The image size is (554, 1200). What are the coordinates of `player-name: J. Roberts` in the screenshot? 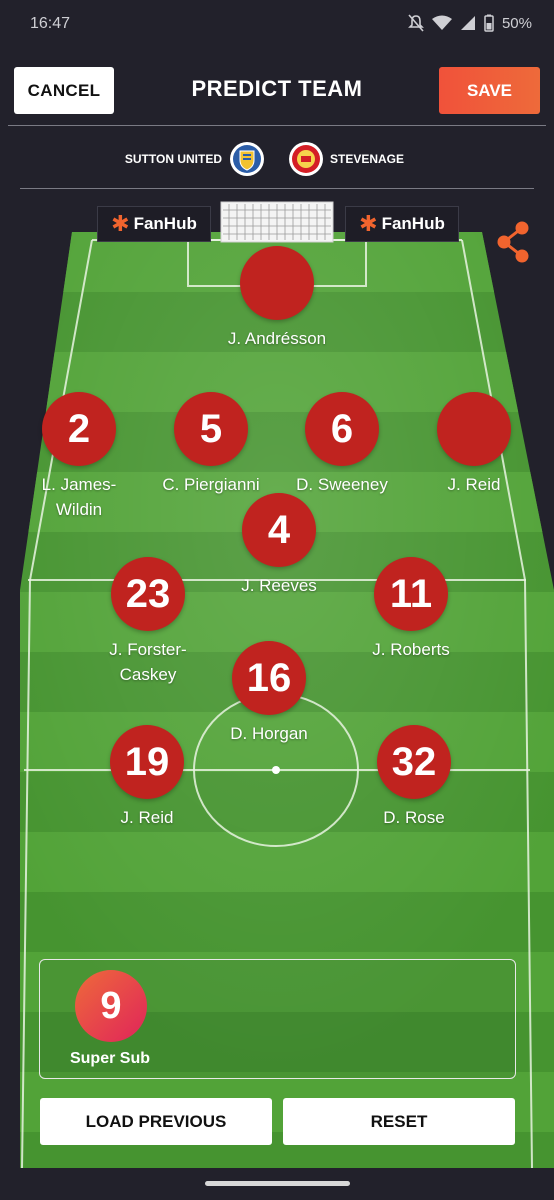 It's located at (411, 649).